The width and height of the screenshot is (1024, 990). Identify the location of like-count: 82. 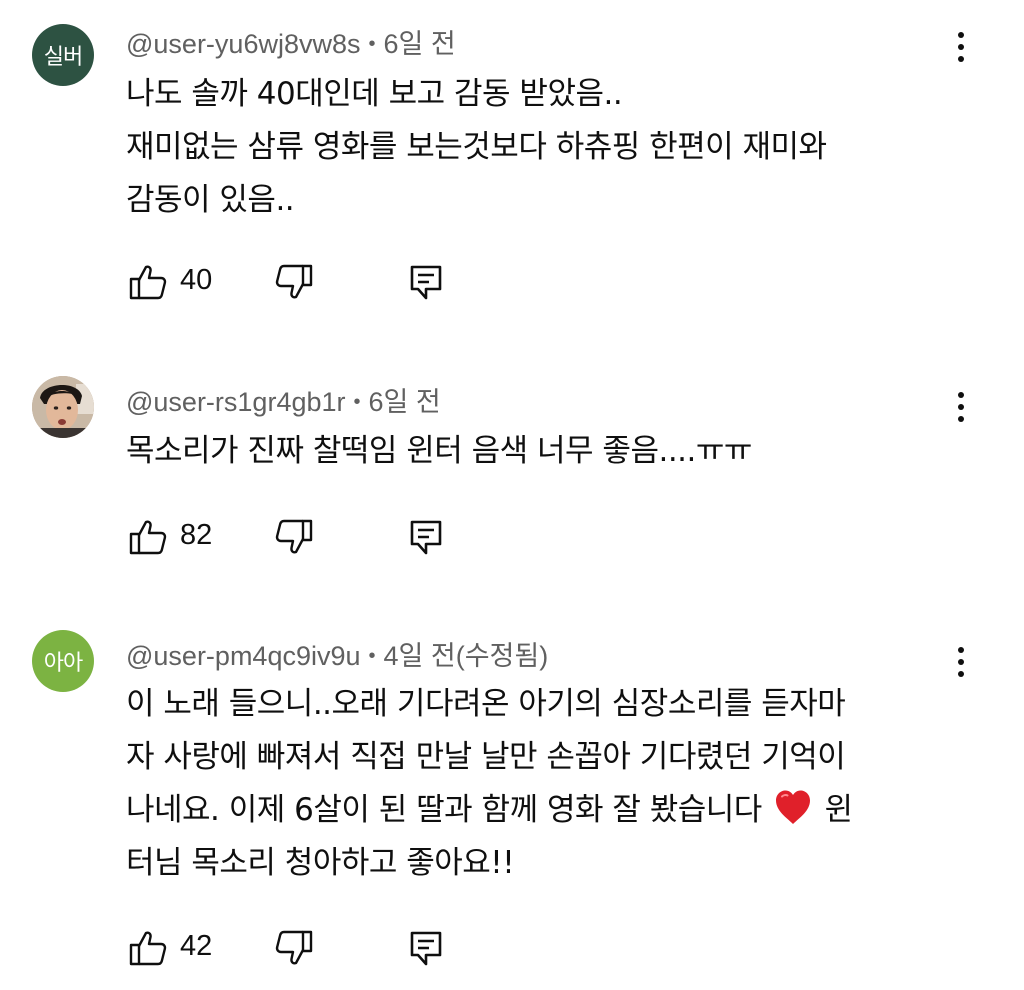
(196, 535).